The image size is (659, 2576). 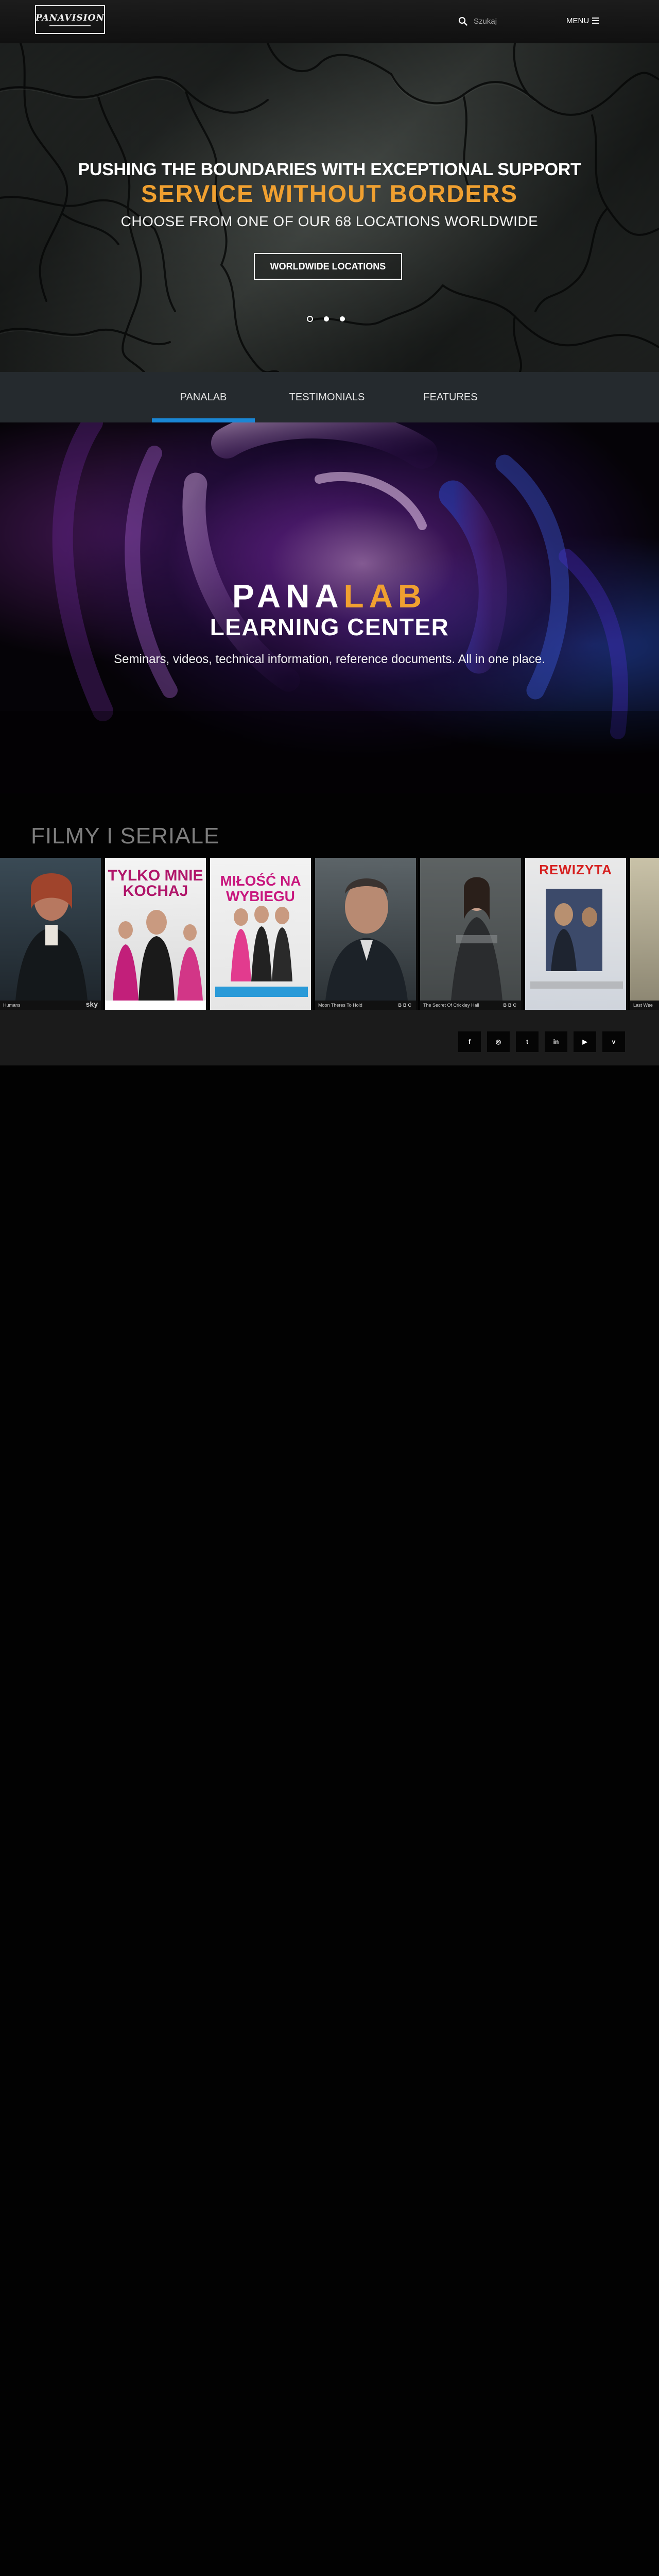 I want to click on poster-title: REWIZYTA, so click(x=576, y=870).